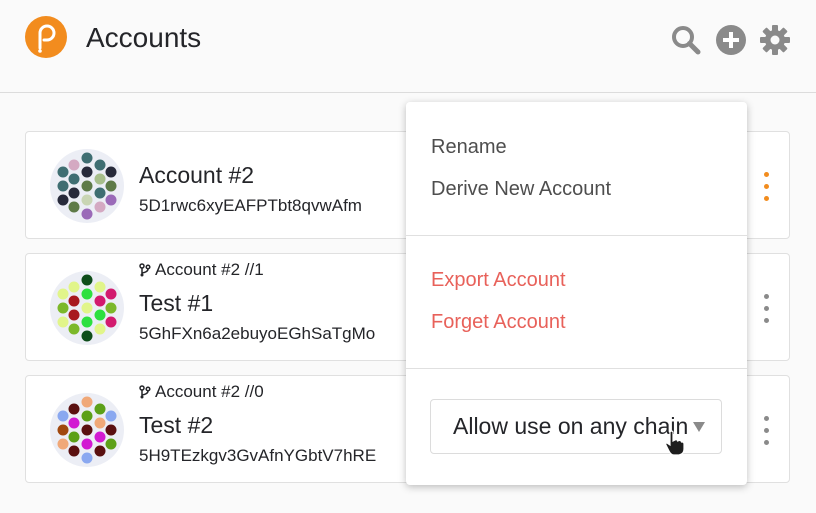  What do you see at coordinates (521, 189) in the screenshot?
I see `menu-item-derive-new-account: Derive New Account` at bounding box center [521, 189].